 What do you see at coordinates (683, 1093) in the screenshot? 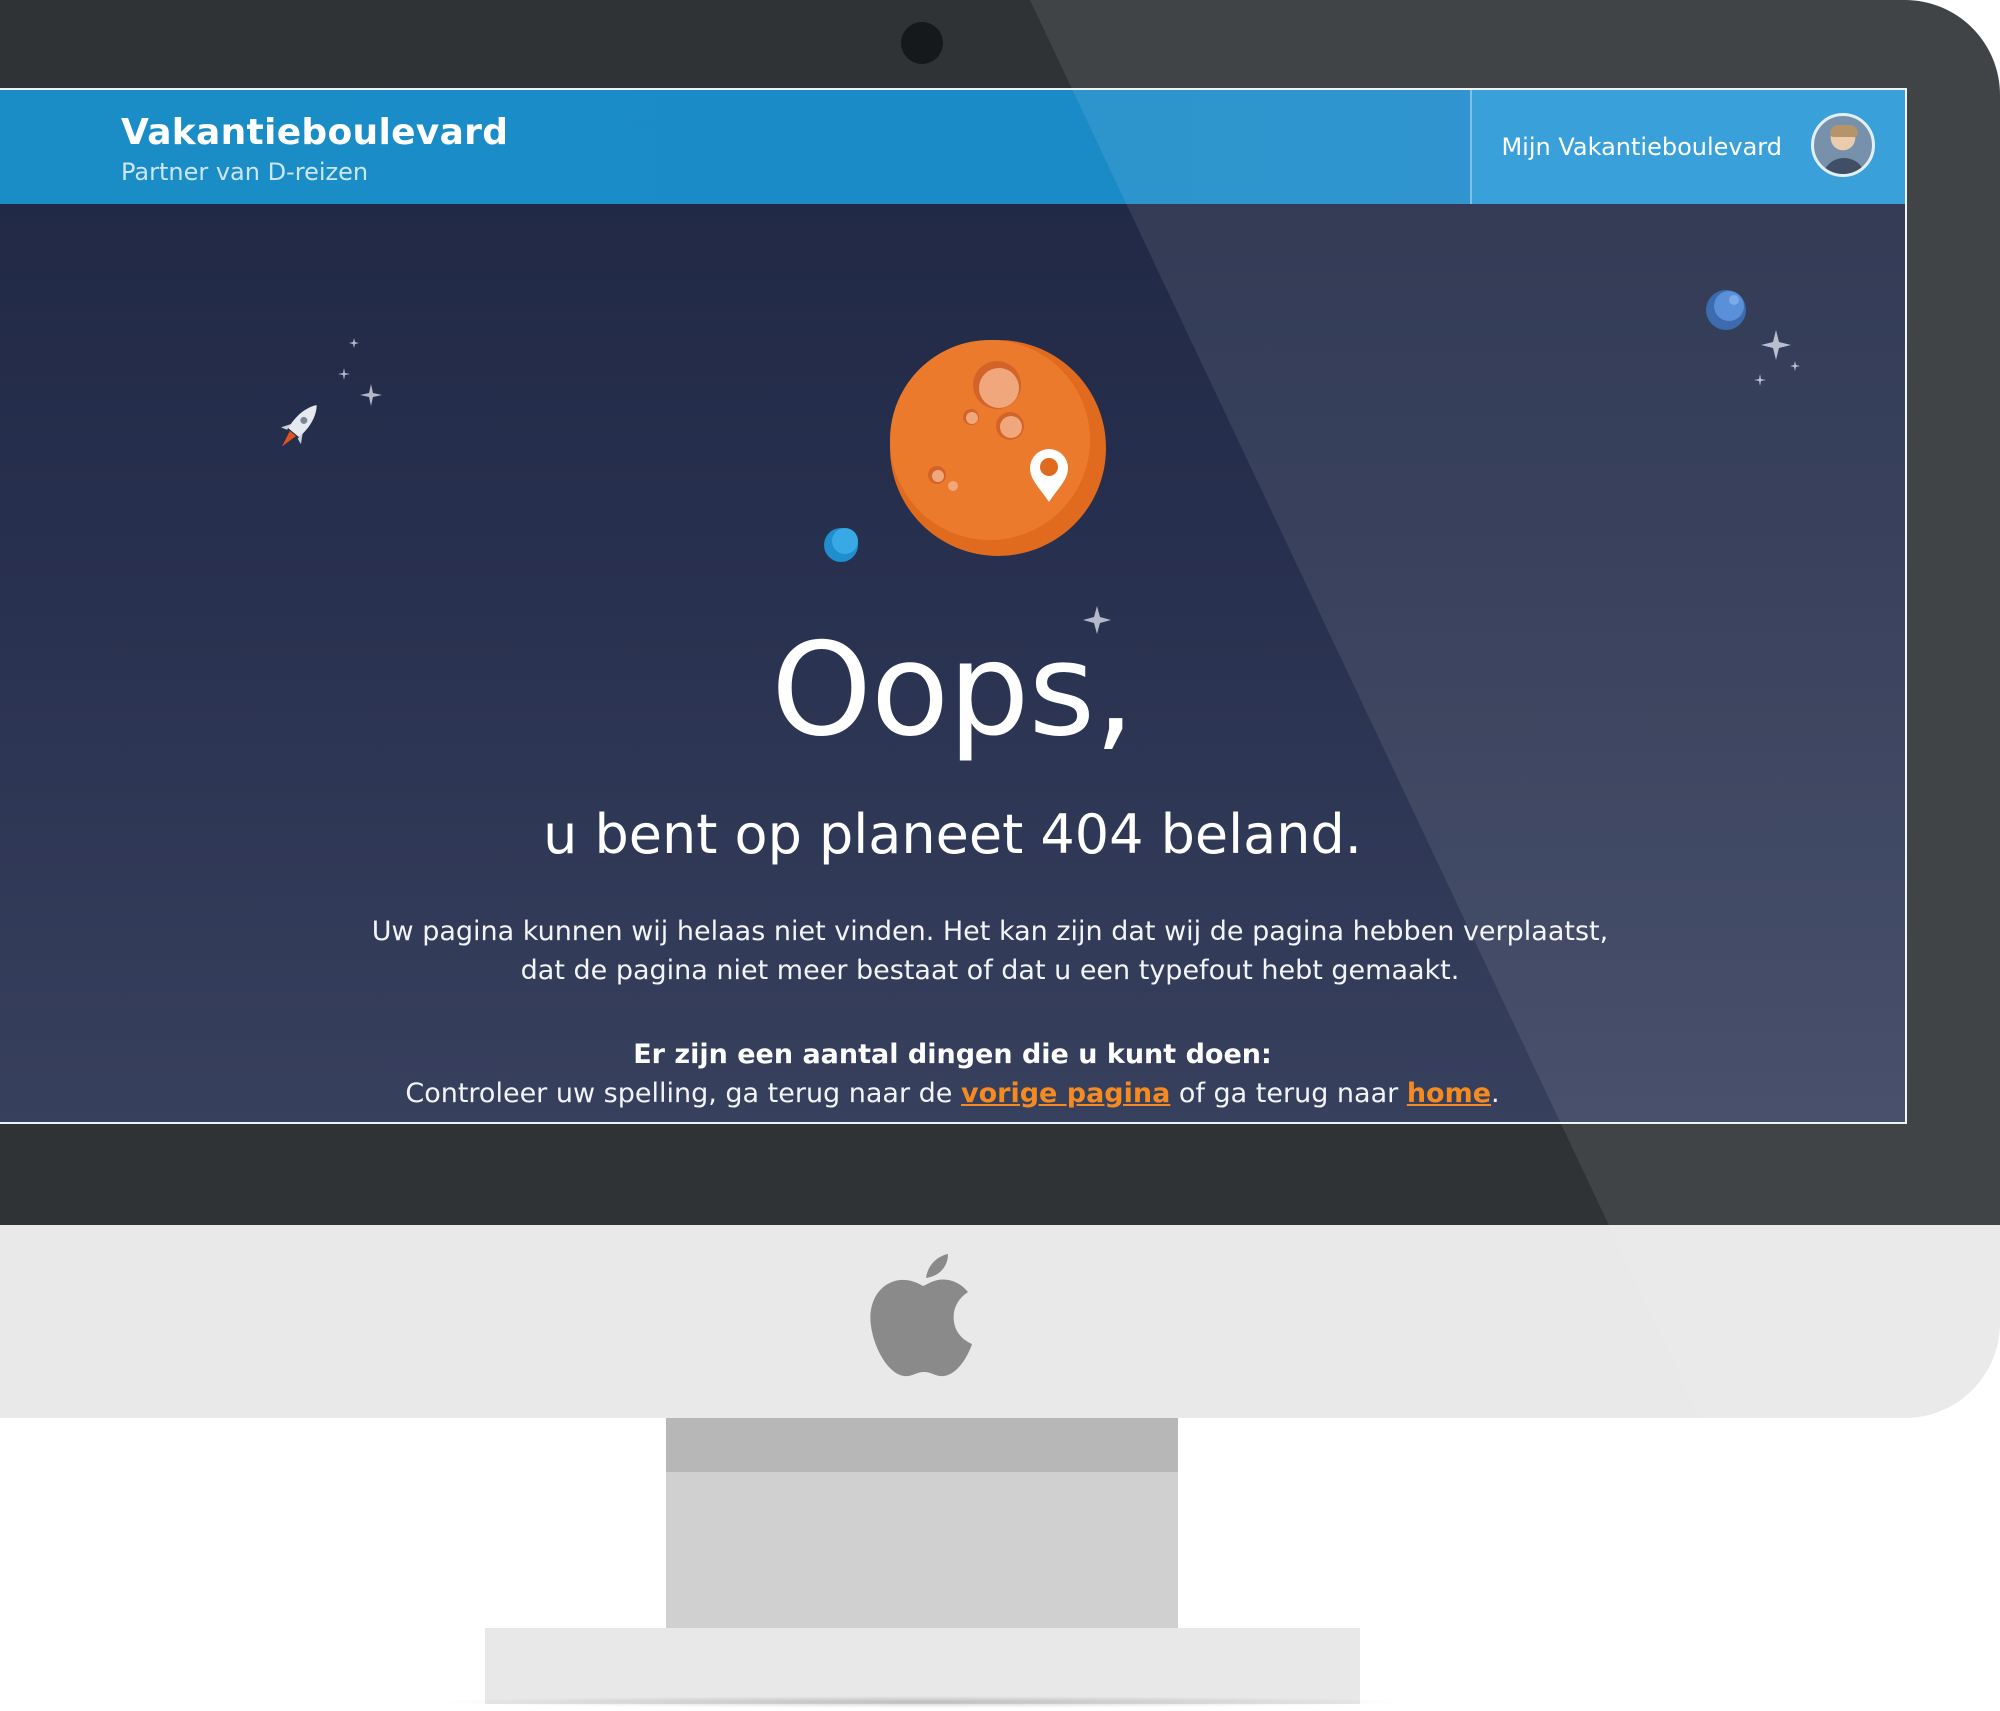
I see `options-text-part: Controleer uw spelling, ga terug naar de` at bounding box center [683, 1093].